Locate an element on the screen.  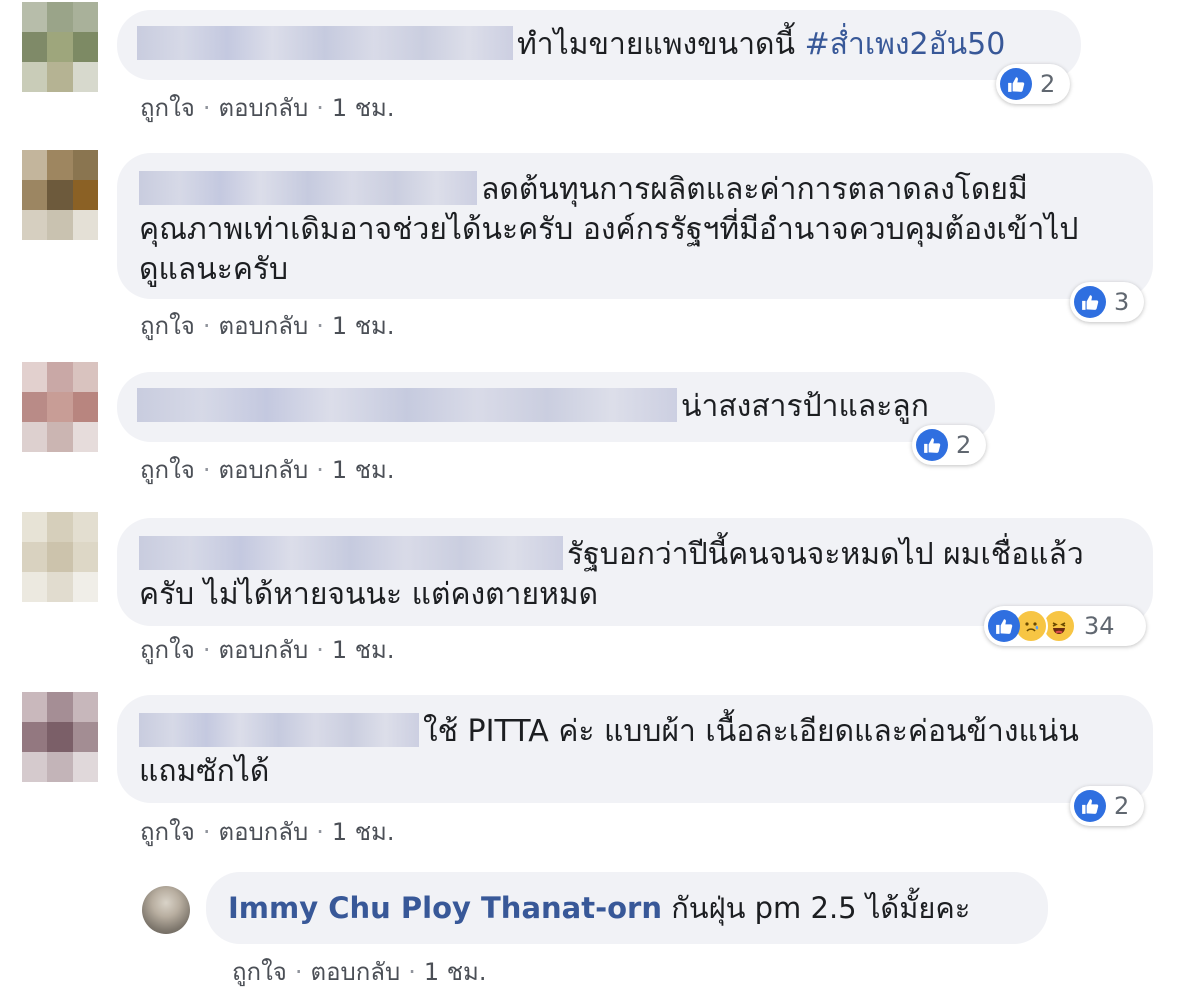
comment-text: กันฝุ่น pm 2.5 ได้มั้ยคะ is located at coordinates (816, 908).